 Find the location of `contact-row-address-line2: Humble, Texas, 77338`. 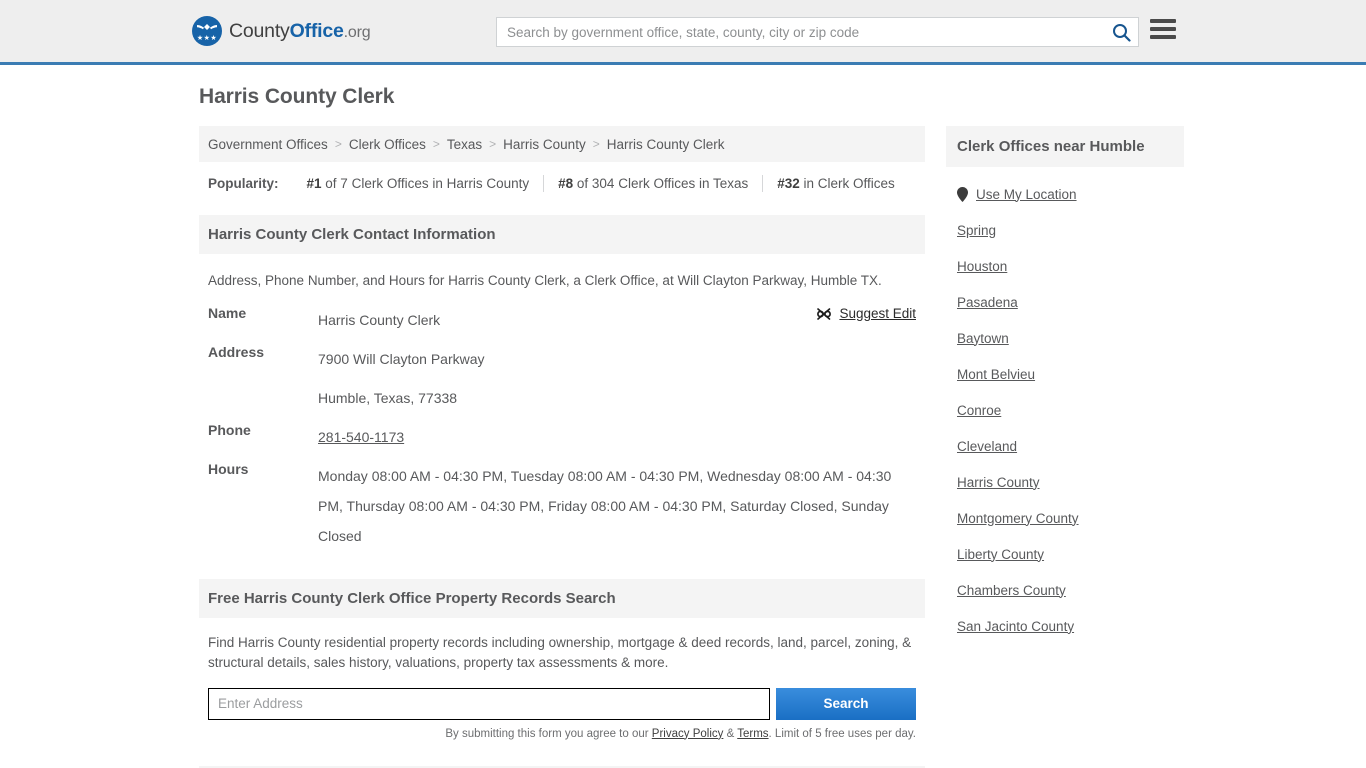

contact-row-address-line2: Humble, Texas, 77338 is located at coordinates (562, 398).